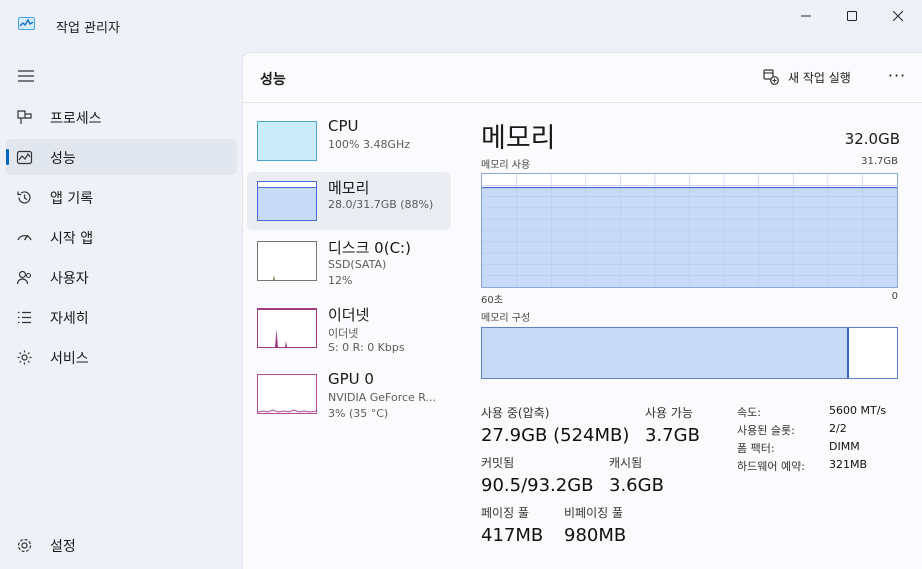 The height and width of the screenshot is (569, 922). I want to click on resource-detail: 이더넷, so click(343, 333).